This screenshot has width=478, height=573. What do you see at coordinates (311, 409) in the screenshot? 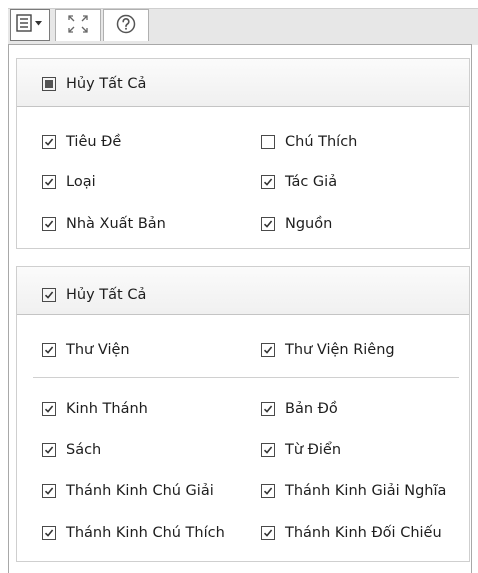
I see `option-label: Bản Đồ` at bounding box center [311, 409].